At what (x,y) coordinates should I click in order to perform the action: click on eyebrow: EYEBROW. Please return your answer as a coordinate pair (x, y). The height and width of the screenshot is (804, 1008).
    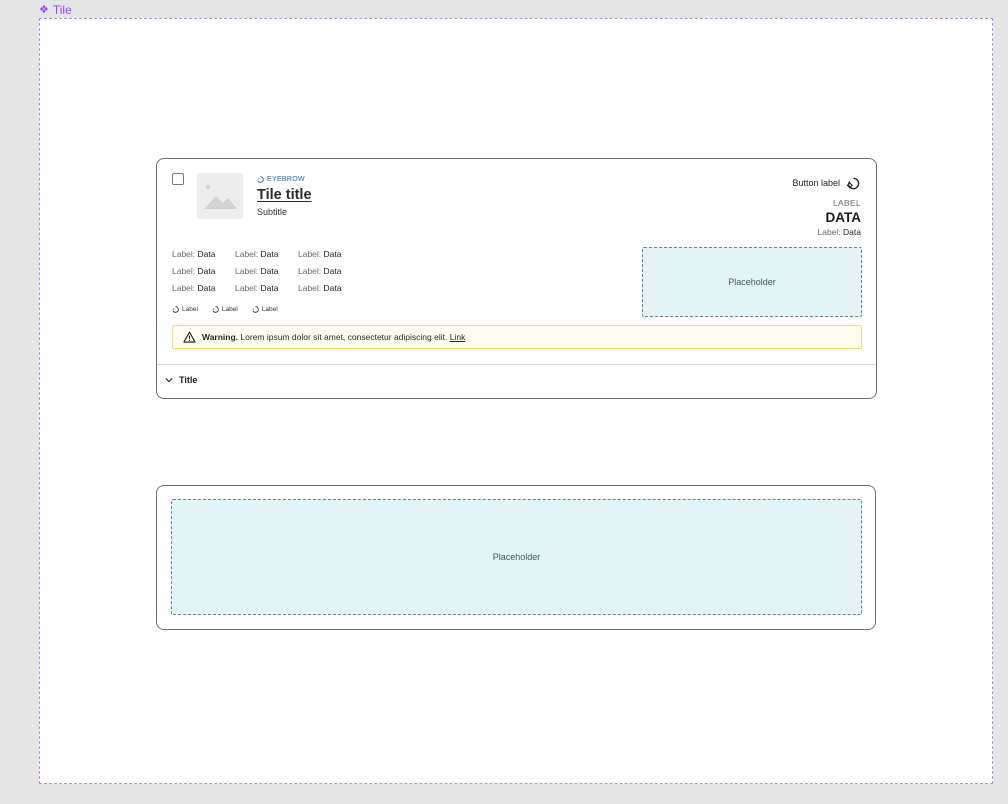
    Looking at the image, I should click on (284, 179).